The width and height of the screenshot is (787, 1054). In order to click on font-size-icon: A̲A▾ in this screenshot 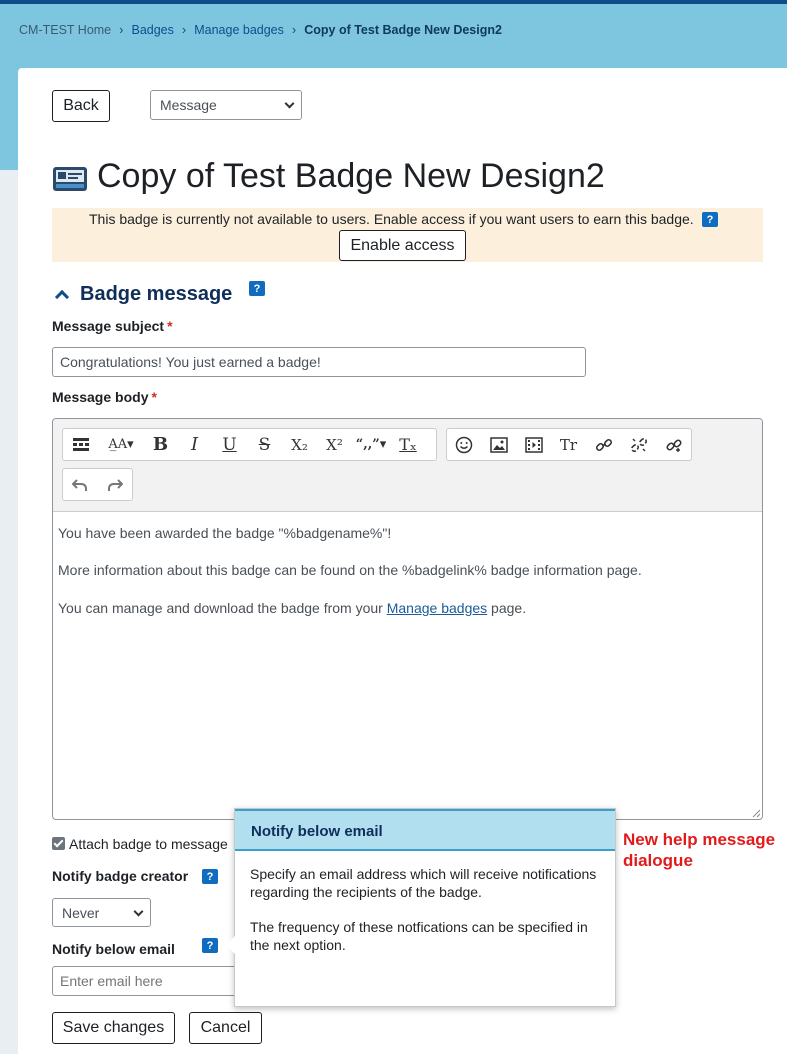, I will do `click(121, 444)`.